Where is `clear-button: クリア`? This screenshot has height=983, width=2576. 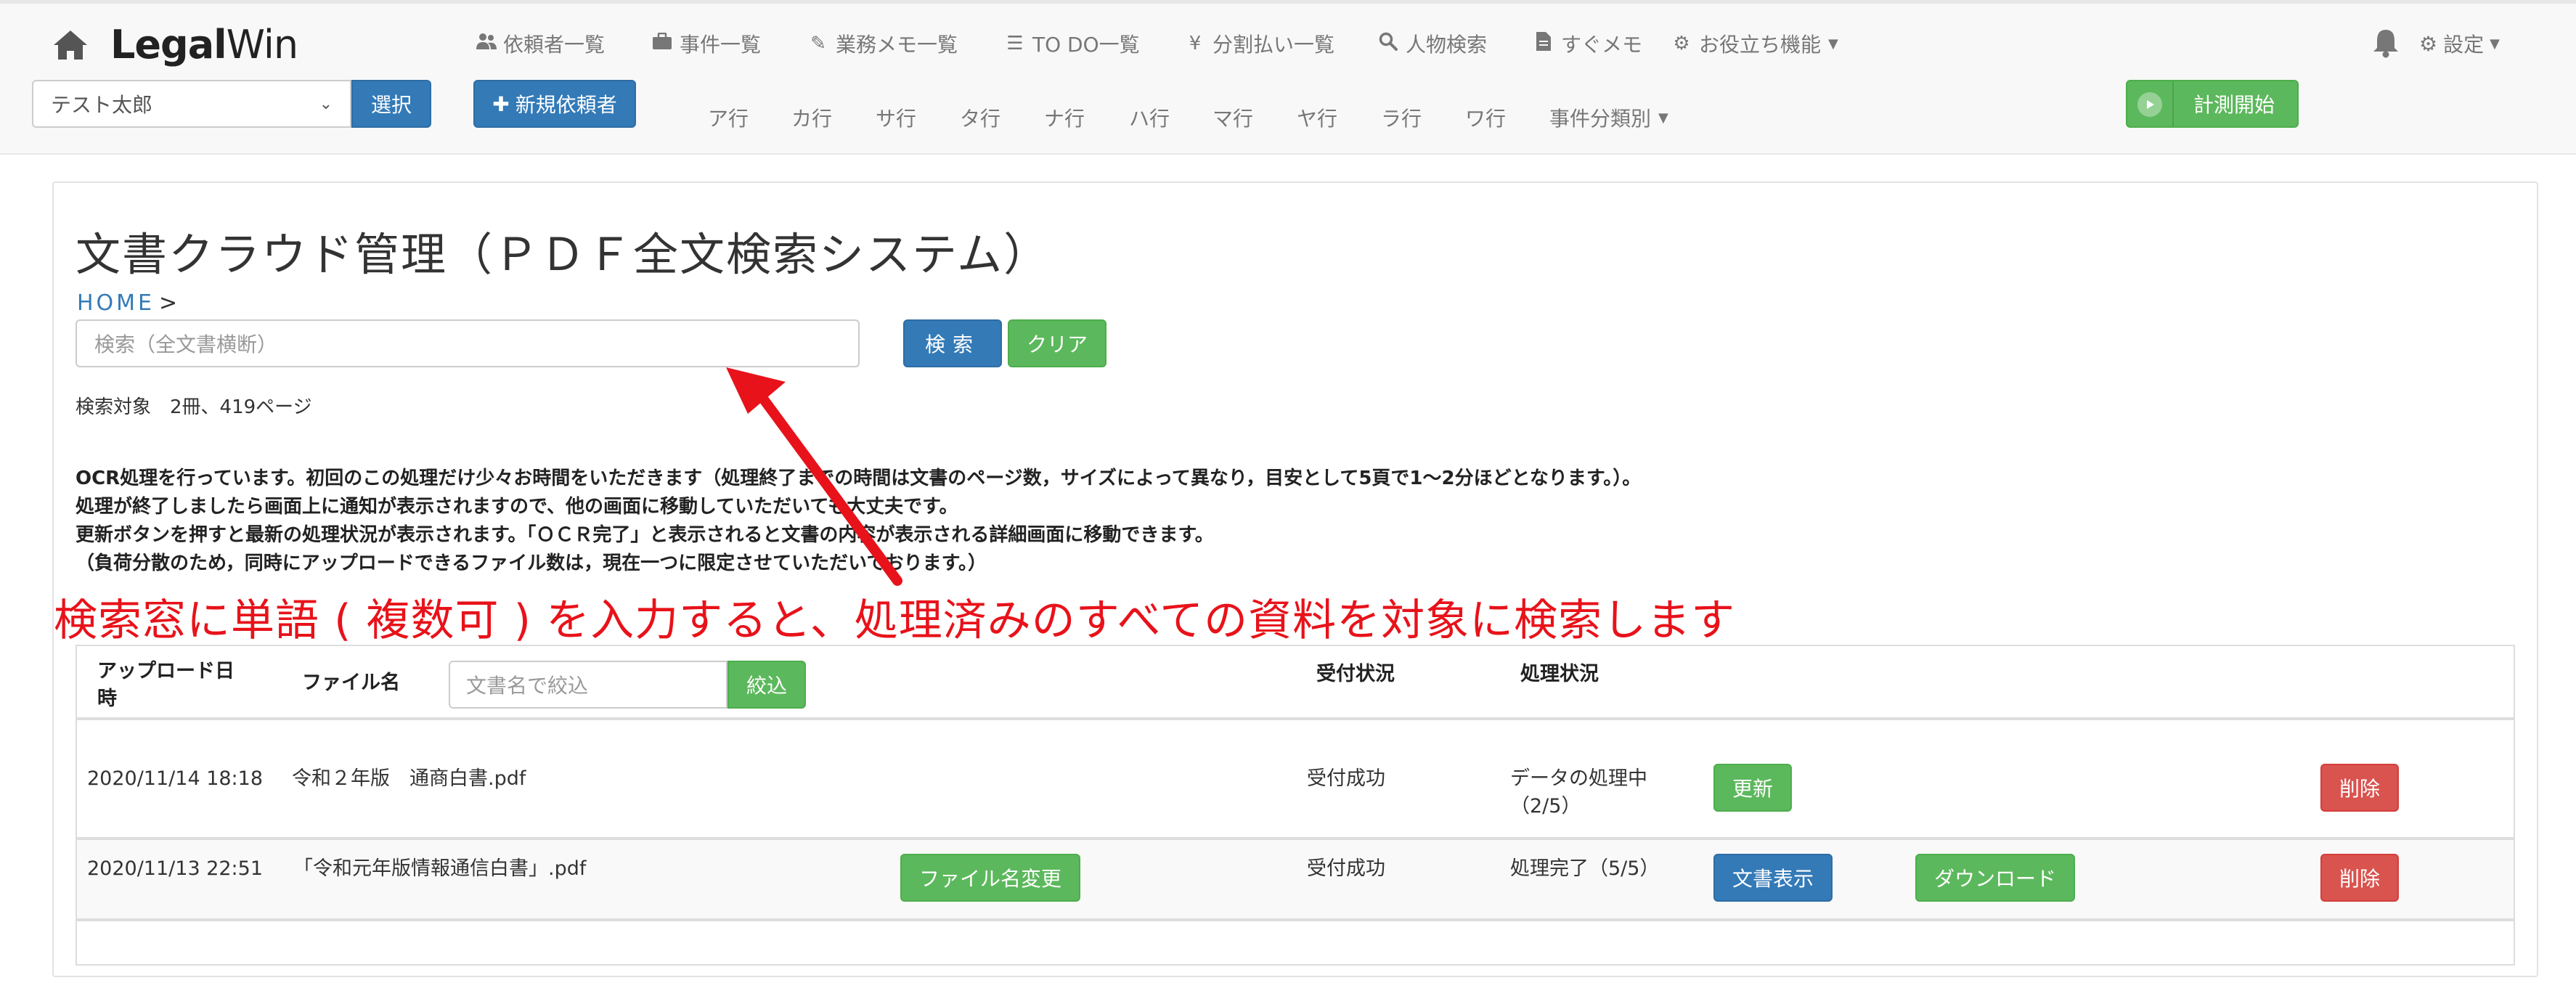 clear-button: クリア is located at coordinates (1057, 343).